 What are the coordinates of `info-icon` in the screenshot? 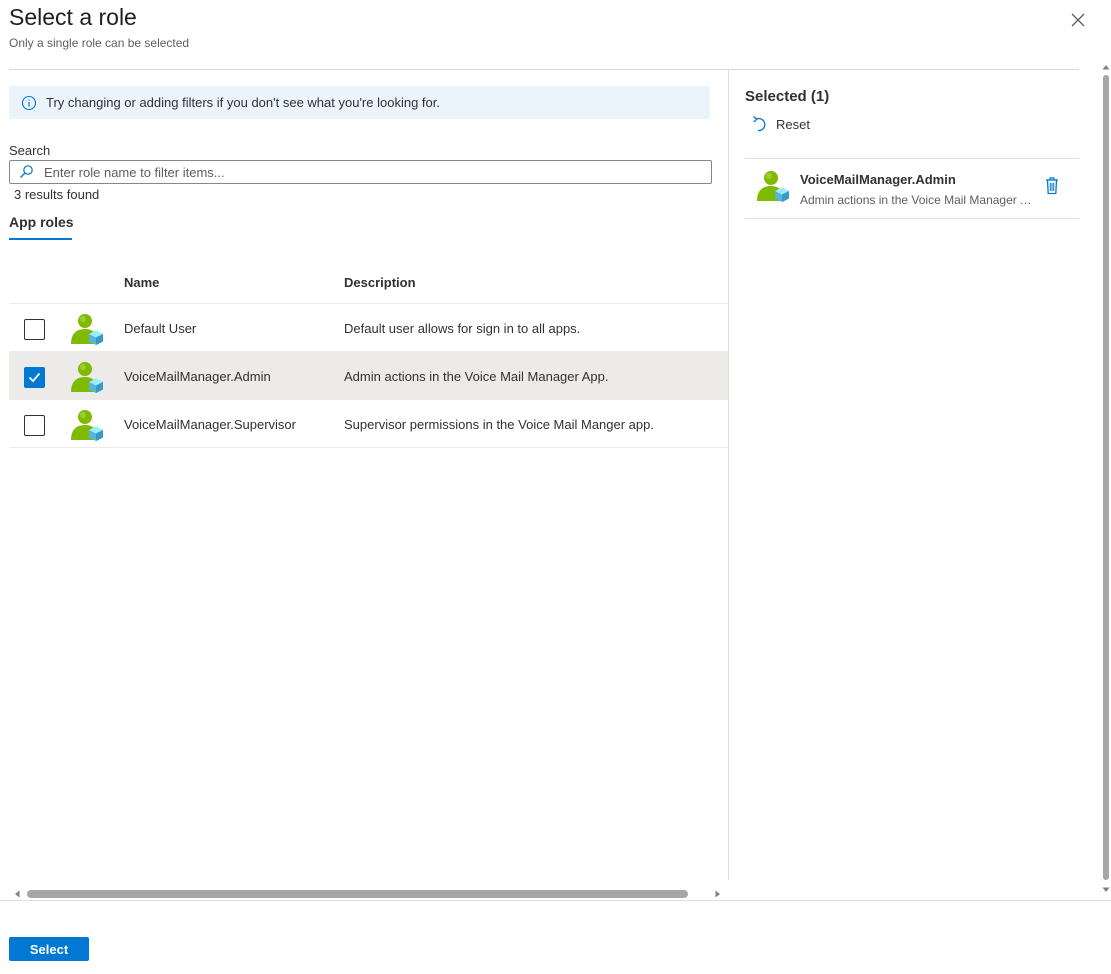 It's located at (29, 102).